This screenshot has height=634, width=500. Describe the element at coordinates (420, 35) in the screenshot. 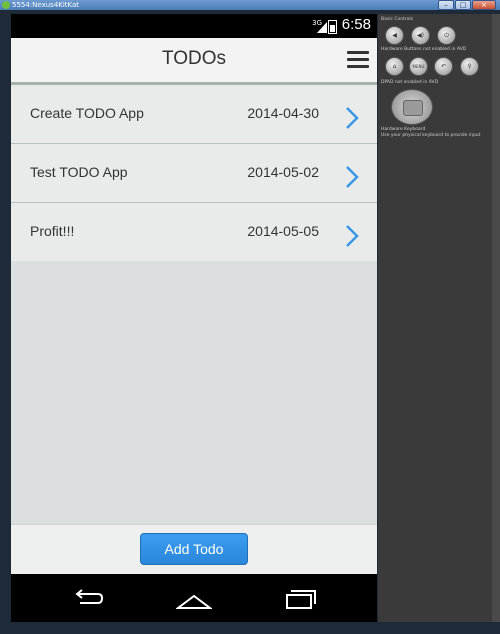

I see `volume-up-icon: ◀)` at that location.